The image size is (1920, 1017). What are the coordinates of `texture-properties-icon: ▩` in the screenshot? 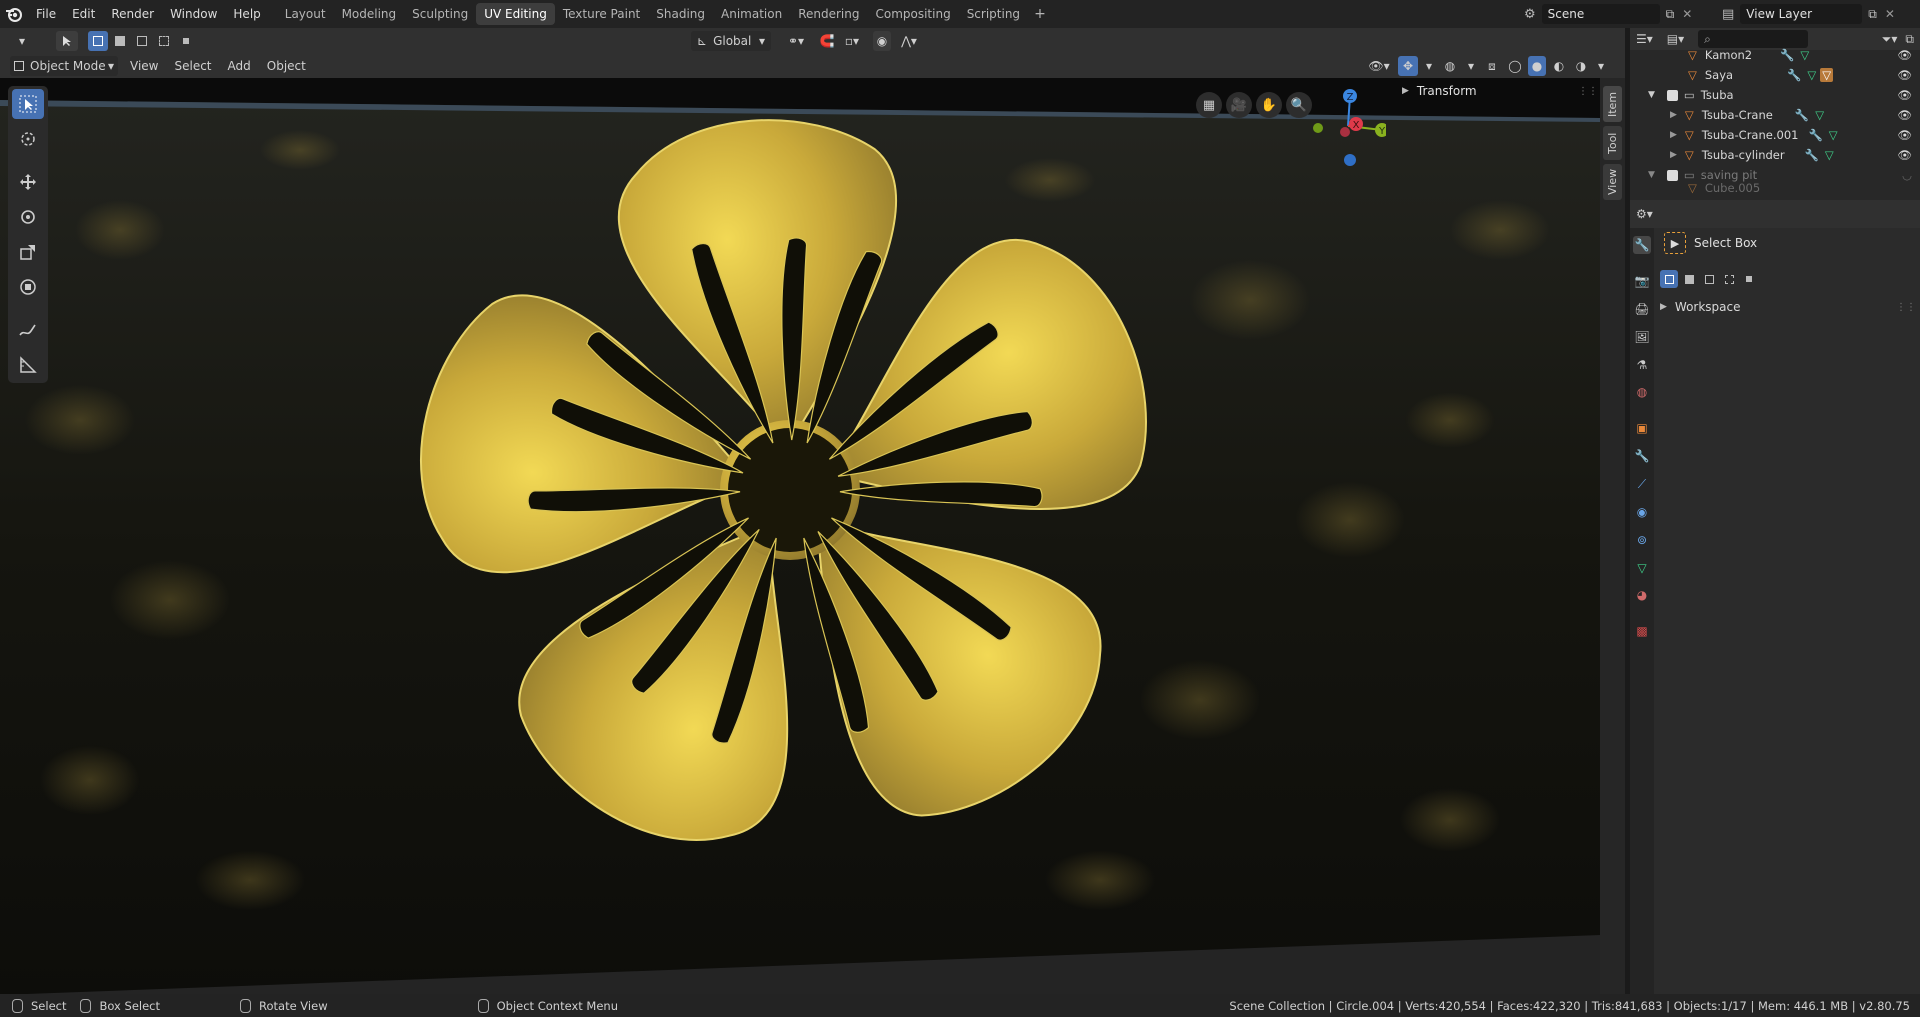 It's located at (1642, 631).